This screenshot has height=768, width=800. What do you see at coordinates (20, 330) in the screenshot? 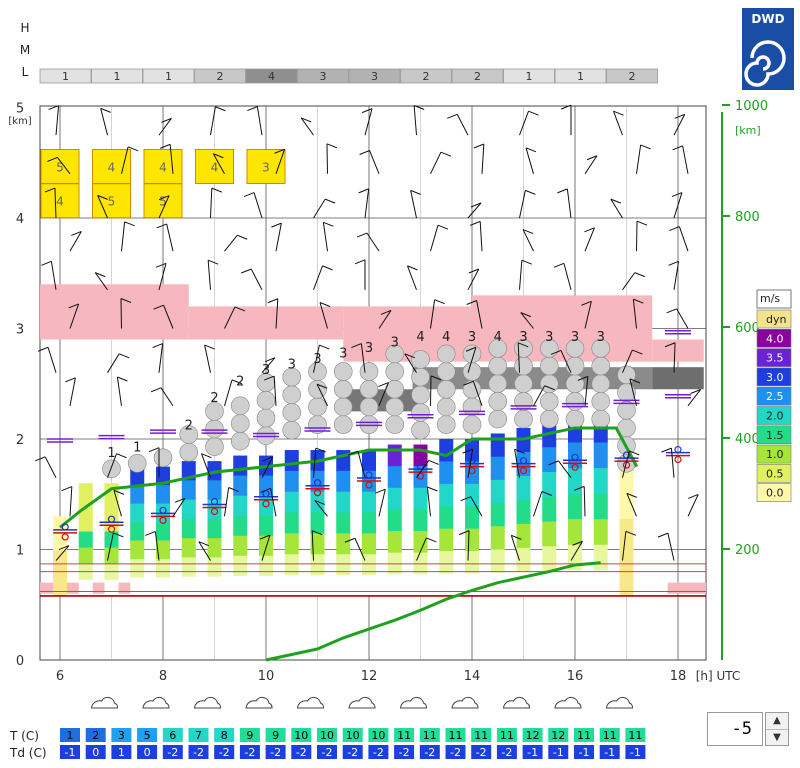
I see `y-tick-label: 3` at bounding box center [20, 330].